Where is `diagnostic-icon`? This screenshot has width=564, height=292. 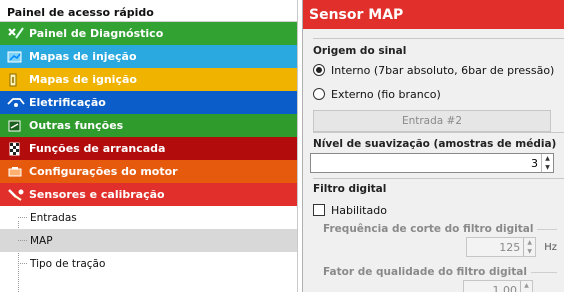
diagnostic-icon is located at coordinates (16, 34).